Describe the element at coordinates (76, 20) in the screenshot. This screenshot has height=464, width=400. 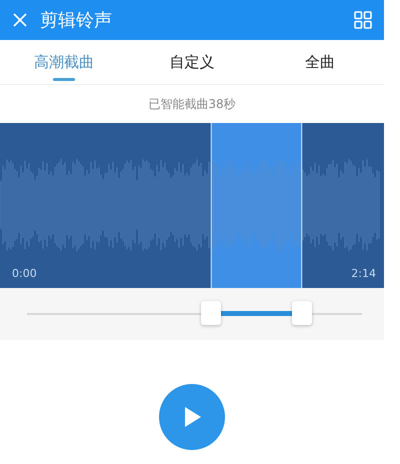
I see `page-title: 剪辑铃声` at that location.